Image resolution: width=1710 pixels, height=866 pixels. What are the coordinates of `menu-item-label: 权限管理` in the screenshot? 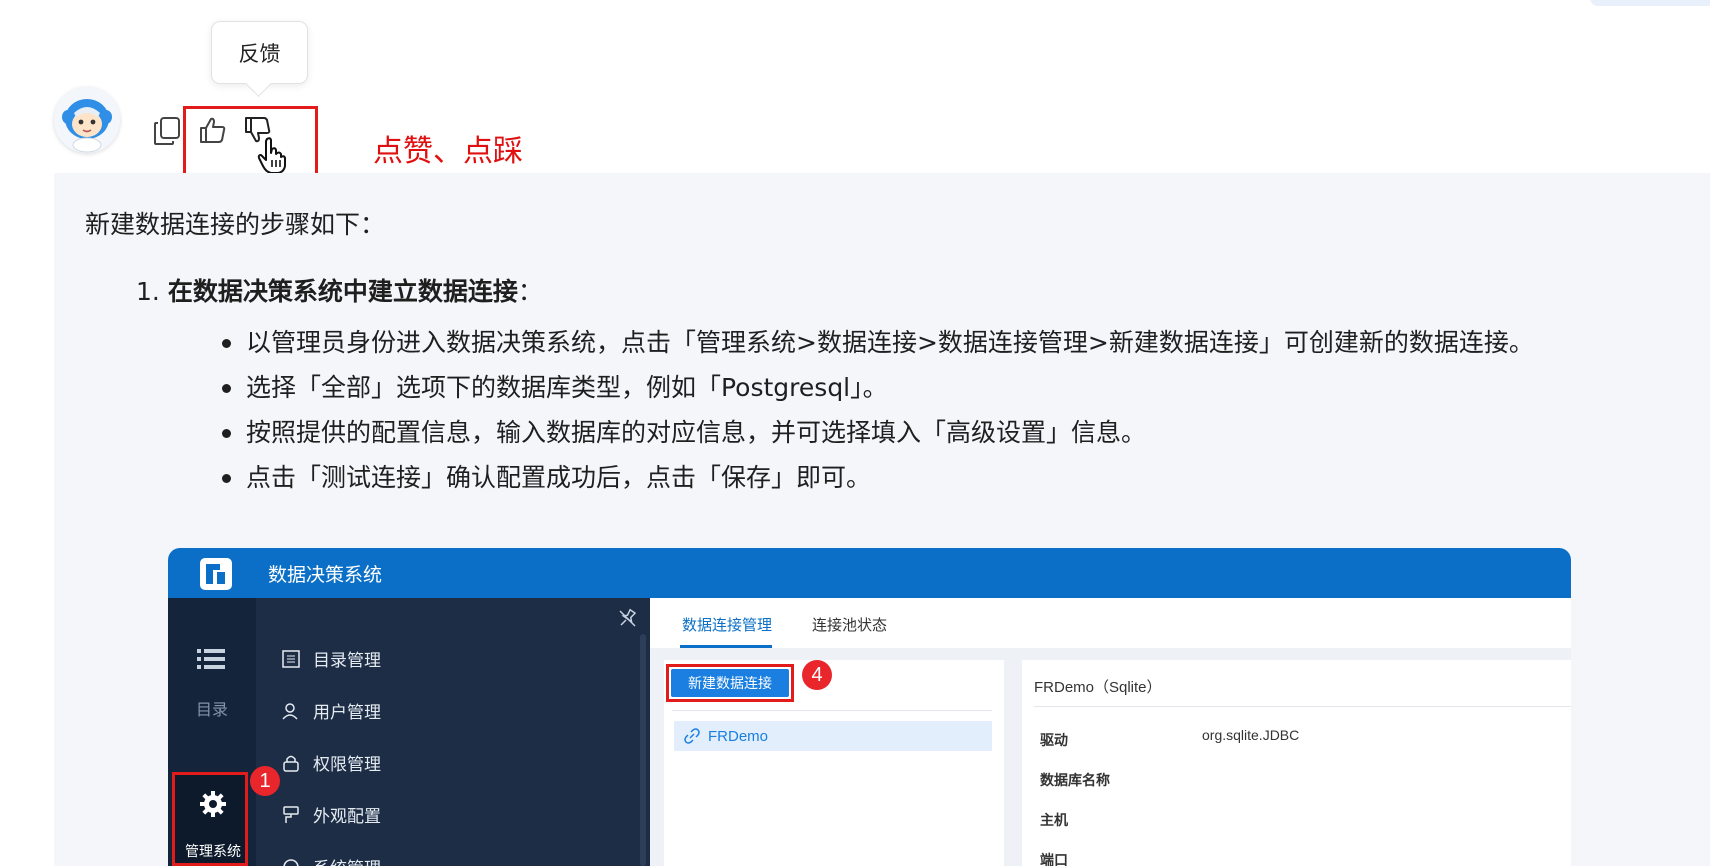 It's located at (347, 765).